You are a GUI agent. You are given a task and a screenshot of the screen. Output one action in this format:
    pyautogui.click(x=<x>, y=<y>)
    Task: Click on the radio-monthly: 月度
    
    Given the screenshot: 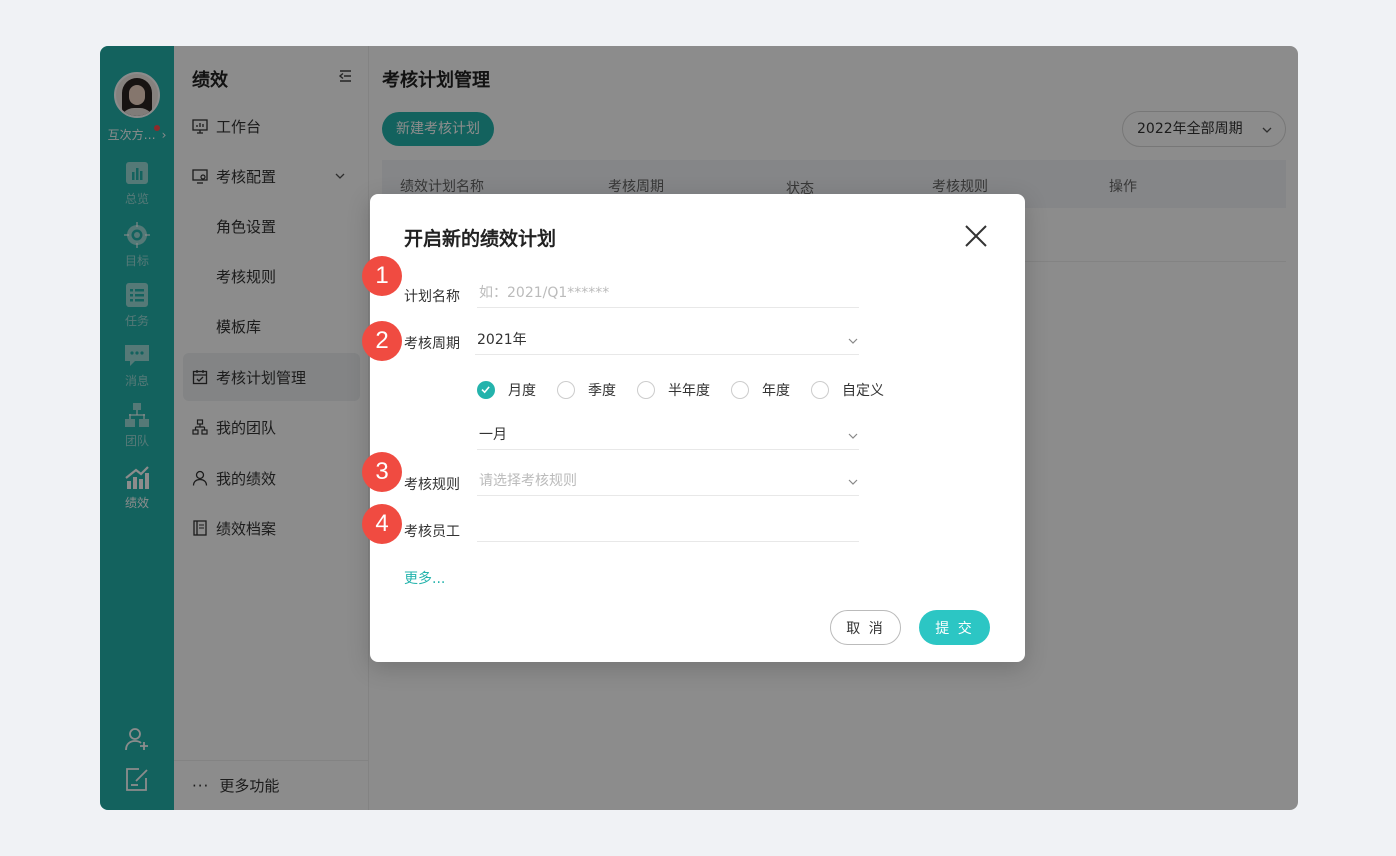 What is the action you would take?
    pyautogui.click(x=506, y=390)
    